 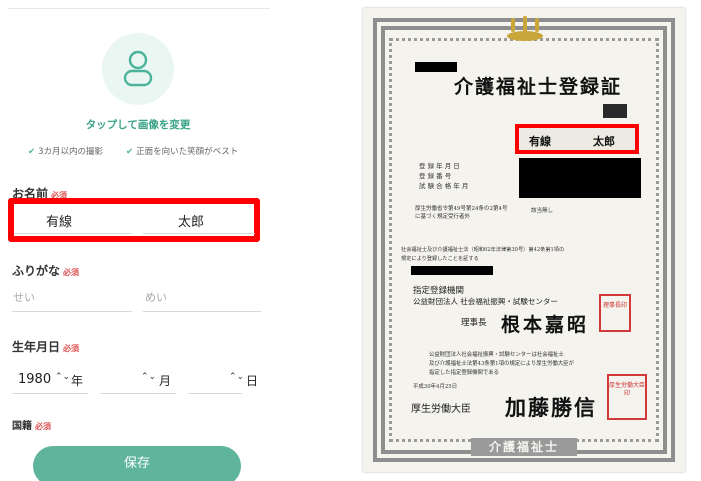 What do you see at coordinates (182, 152) in the screenshot?
I see `photo-hint-2: ✔ 正面を向いた笑顔がベスト` at bounding box center [182, 152].